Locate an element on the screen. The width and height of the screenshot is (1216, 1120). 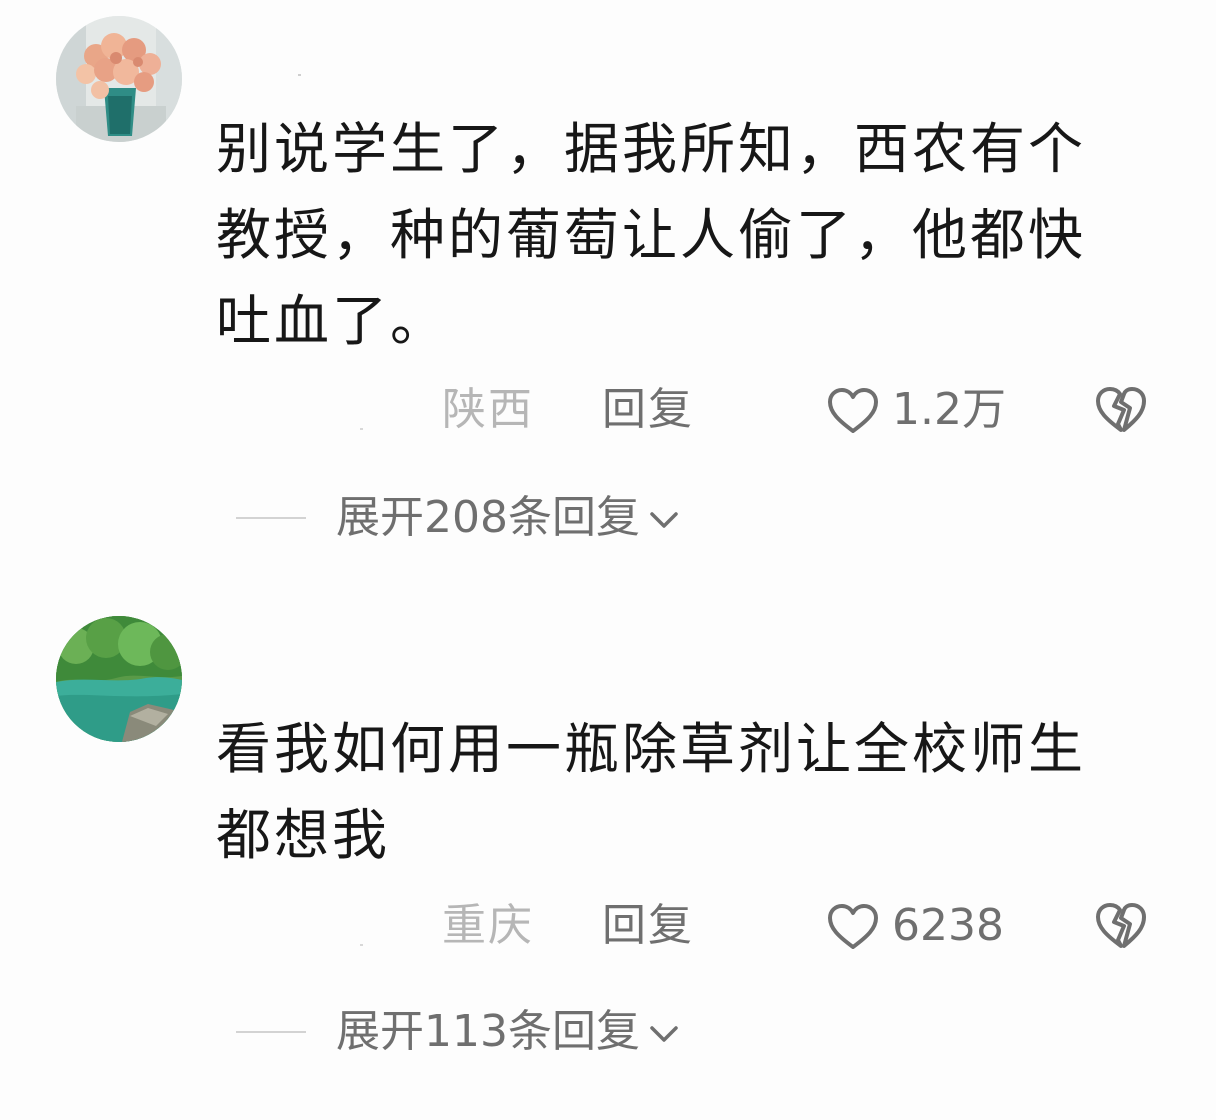
comment-meta-row: 重庆 回复 6238 is located at coordinates (608, 926).